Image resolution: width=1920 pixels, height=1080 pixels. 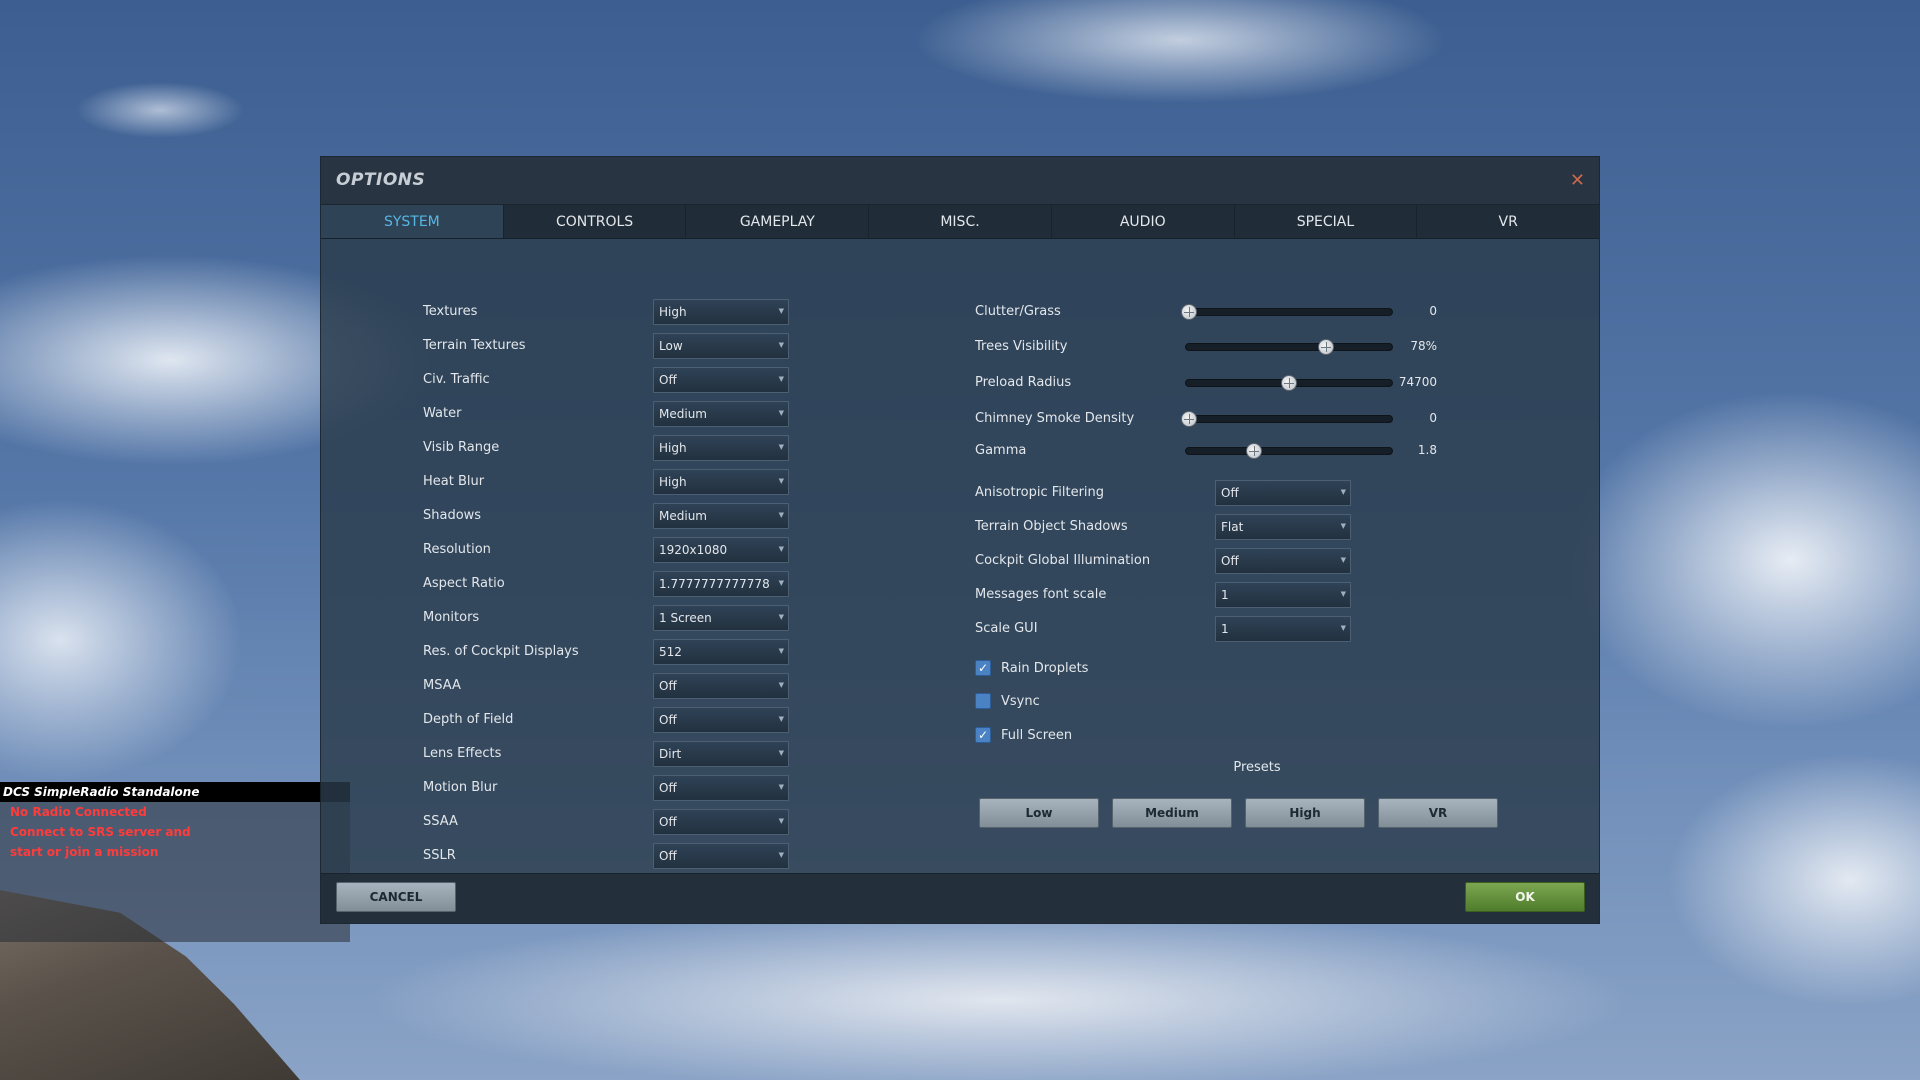 What do you see at coordinates (1225, 629) in the screenshot?
I see `dropdown-value: 1` at bounding box center [1225, 629].